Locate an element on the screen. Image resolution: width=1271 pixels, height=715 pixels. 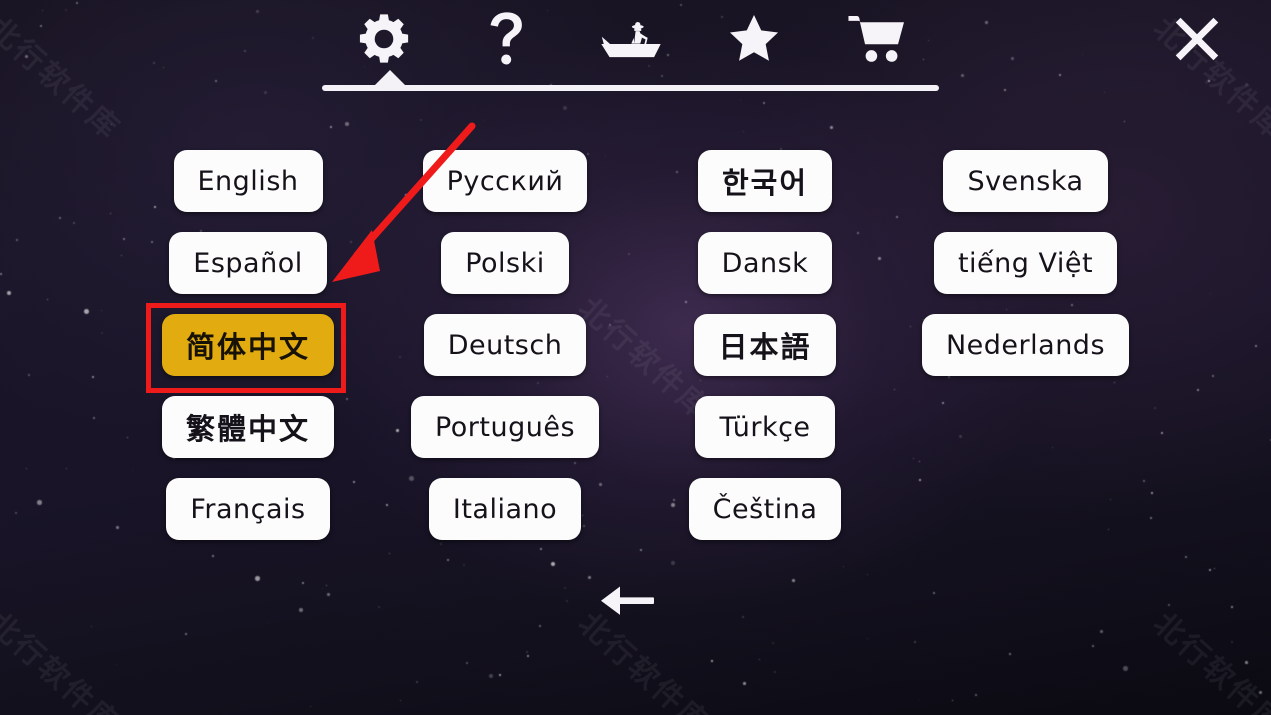
language-button: Italiano is located at coordinates (505, 509).